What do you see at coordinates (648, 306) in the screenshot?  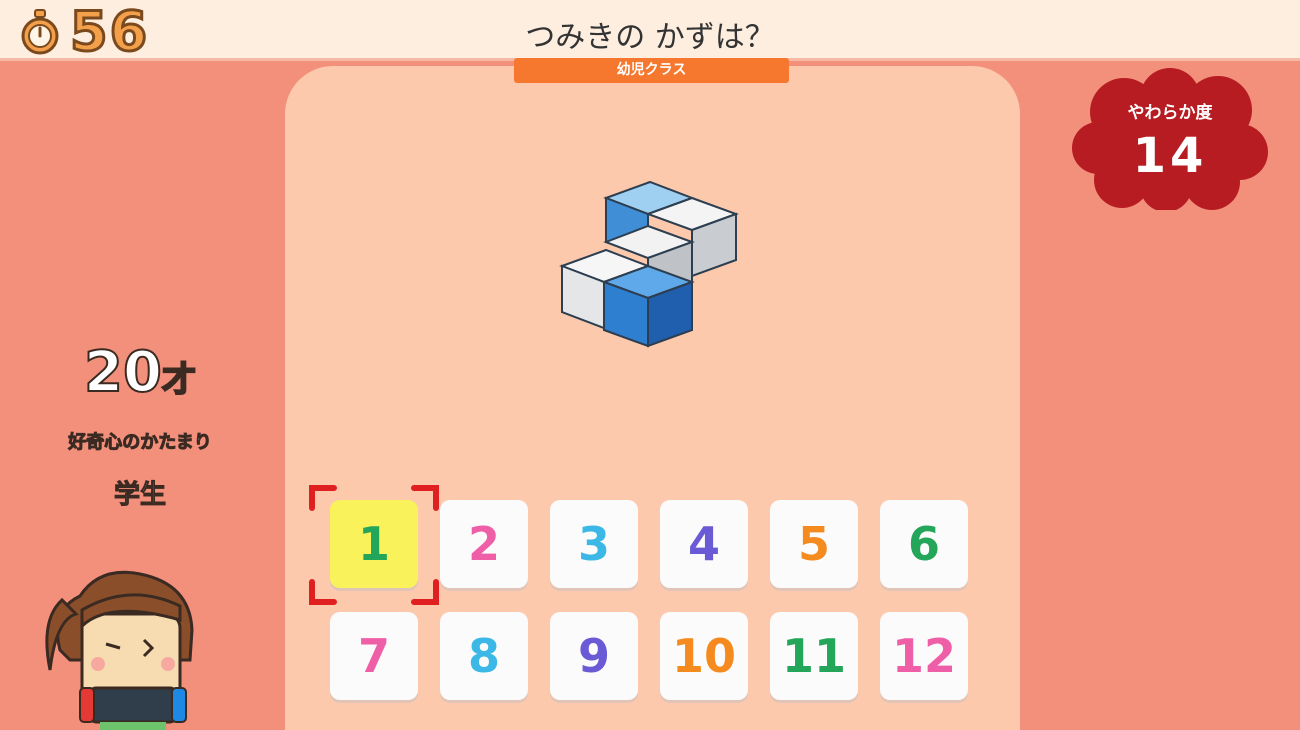 I see `block-cube` at bounding box center [648, 306].